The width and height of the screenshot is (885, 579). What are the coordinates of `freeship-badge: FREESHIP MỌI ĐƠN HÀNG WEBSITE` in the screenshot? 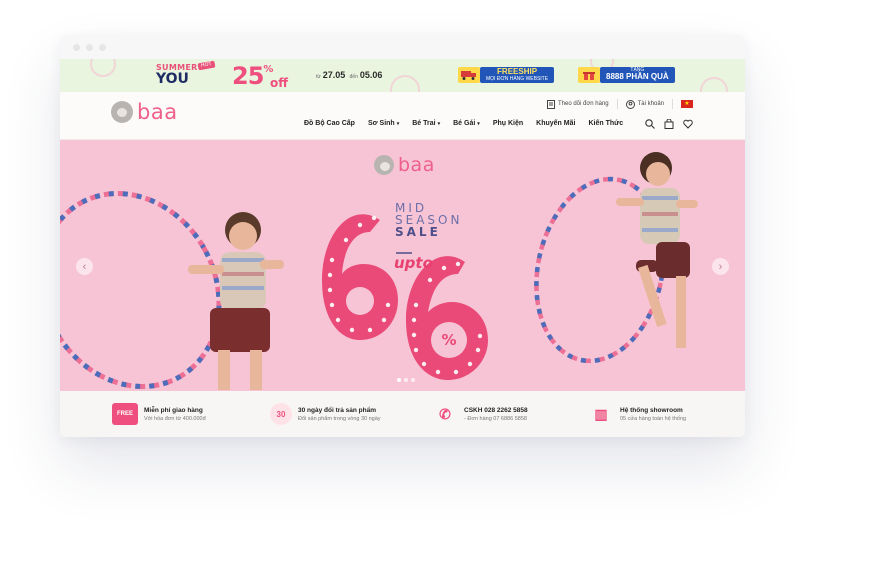 It's located at (506, 75).